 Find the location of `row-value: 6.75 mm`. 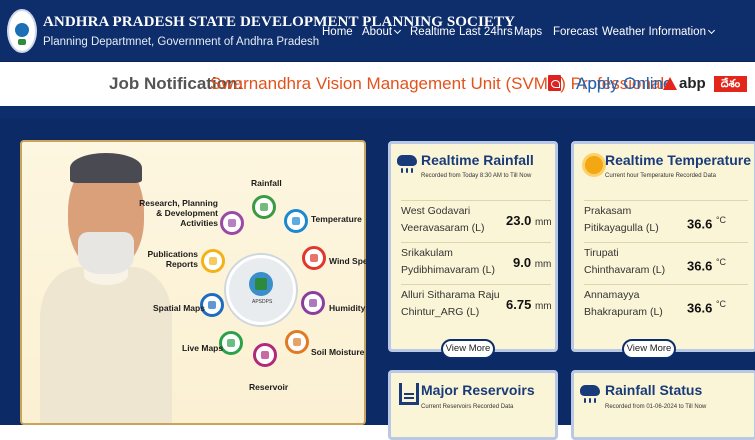

row-value: 6.75 mm is located at coordinates (529, 304).